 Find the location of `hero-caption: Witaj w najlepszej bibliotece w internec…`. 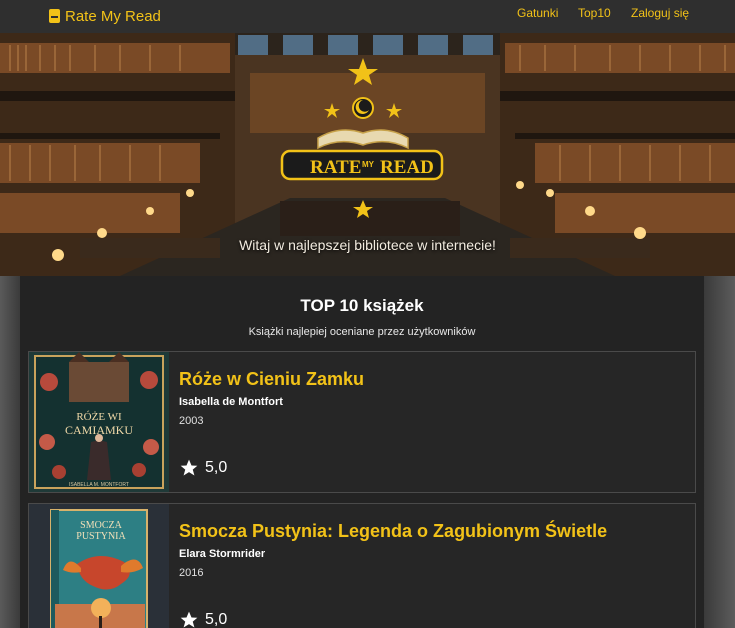

hero-caption: Witaj w najlepszej bibliotece w internec… is located at coordinates (367, 245).